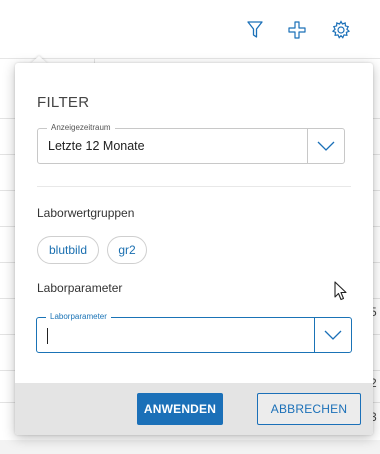  I want to click on lab-params-dropdown-button, so click(332, 335).